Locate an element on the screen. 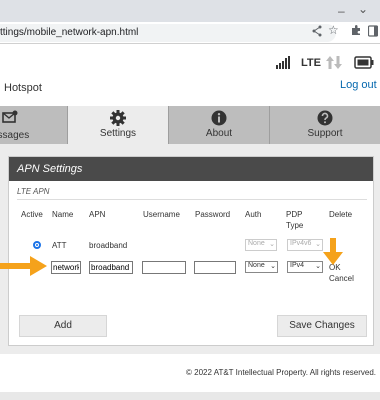  pdp-type-select-value: IPv4v6 is located at coordinates (301, 243).